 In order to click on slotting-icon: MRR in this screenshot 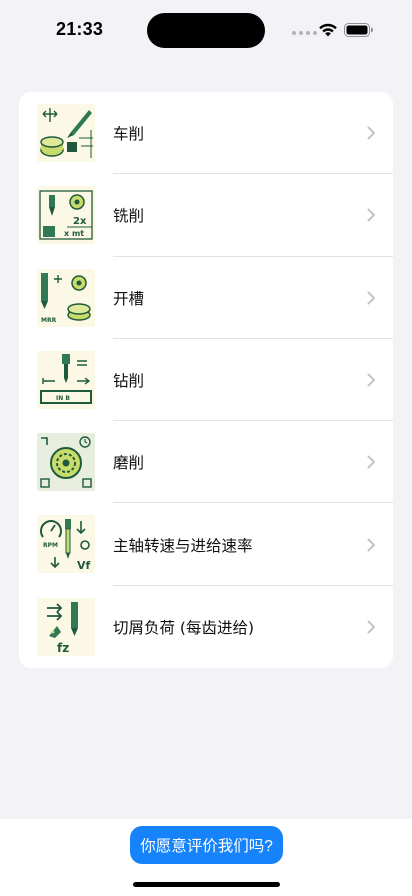, I will do `click(66, 297)`.